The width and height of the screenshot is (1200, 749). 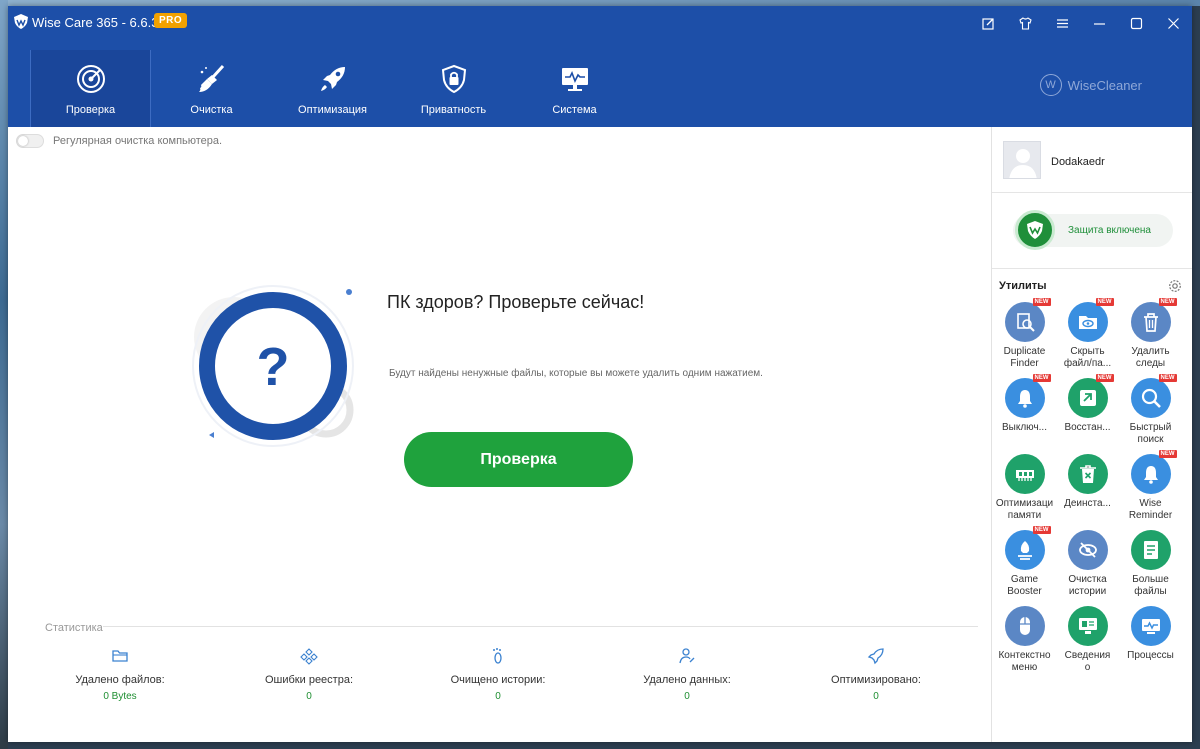 What do you see at coordinates (1175, 286) in the screenshot?
I see `gear-icon` at bounding box center [1175, 286].